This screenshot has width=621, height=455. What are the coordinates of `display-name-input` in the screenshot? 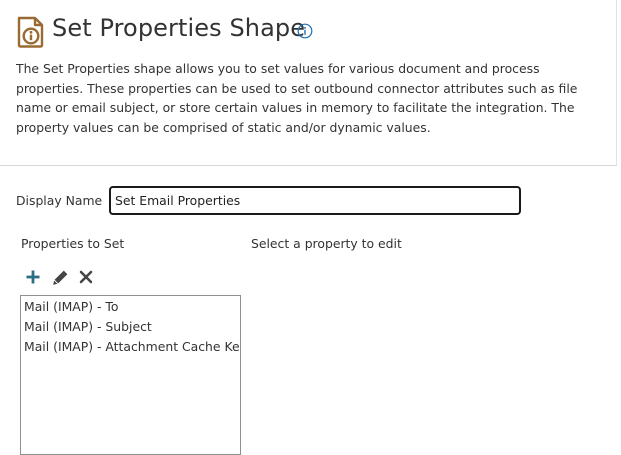 It's located at (315, 200).